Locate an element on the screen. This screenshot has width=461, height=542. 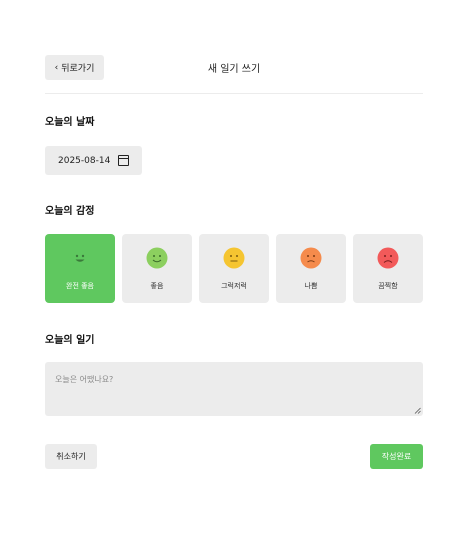
header-divider is located at coordinates (234, 93).